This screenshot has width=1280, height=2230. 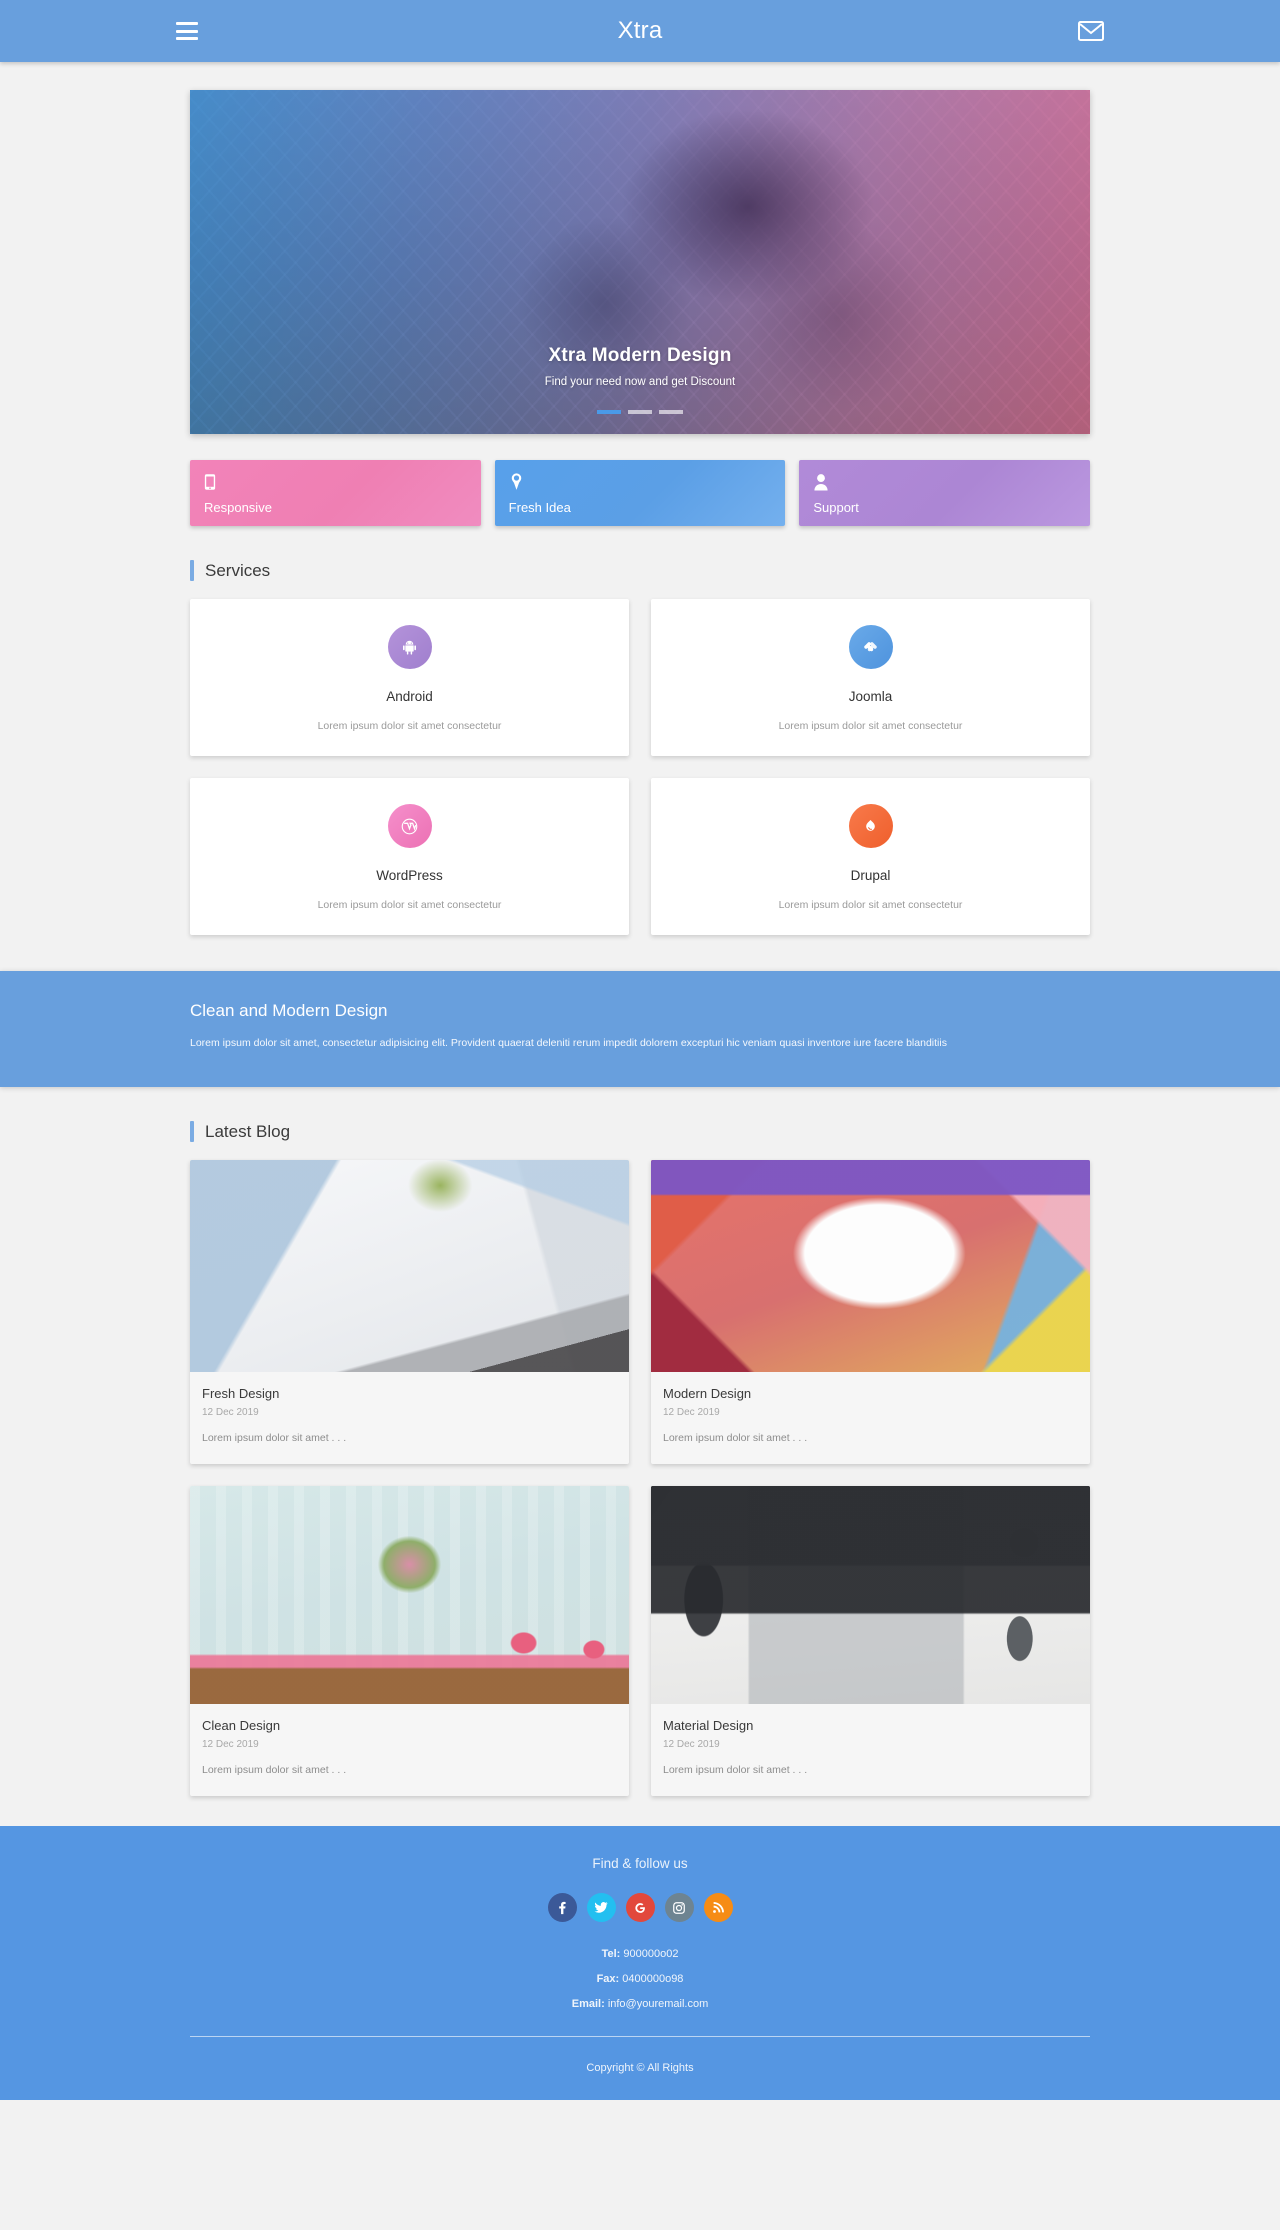 I want to click on promo-banner-title: Clean and Modern Design, so click(x=289, y=1010).